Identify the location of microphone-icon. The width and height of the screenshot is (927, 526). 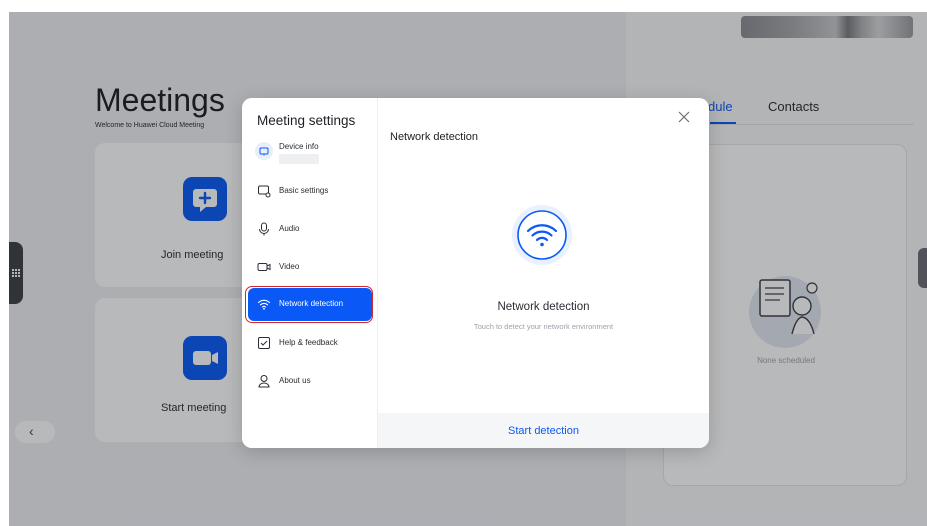
(264, 229).